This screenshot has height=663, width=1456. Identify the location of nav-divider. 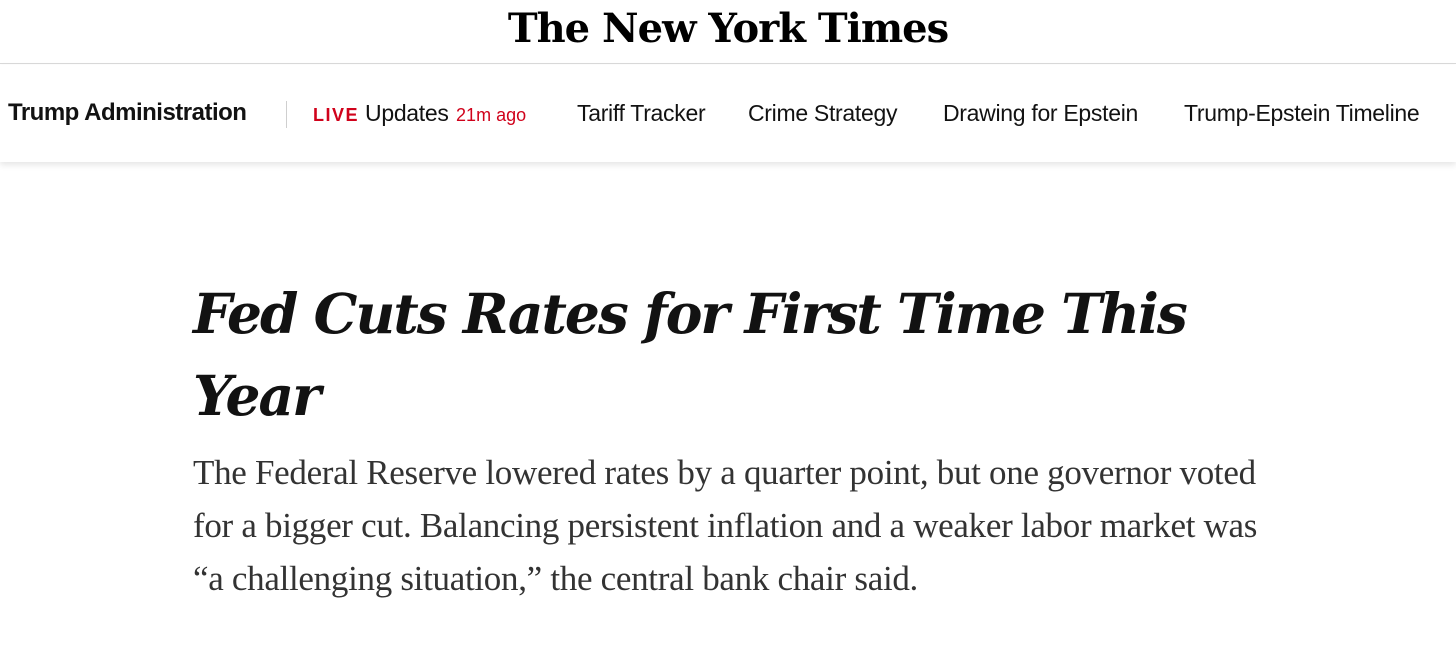
(286, 114).